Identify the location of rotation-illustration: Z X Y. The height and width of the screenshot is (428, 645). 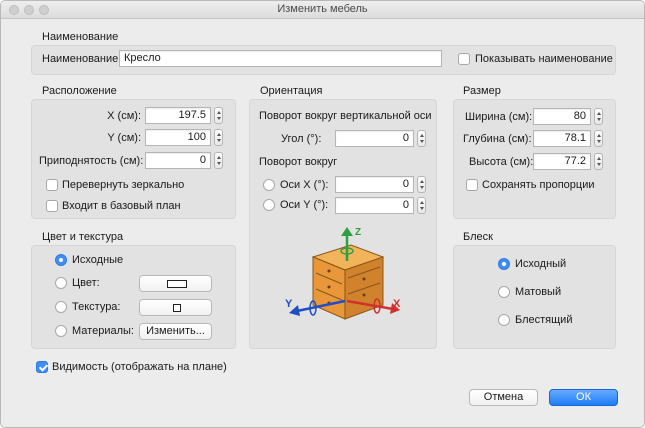
(343, 273).